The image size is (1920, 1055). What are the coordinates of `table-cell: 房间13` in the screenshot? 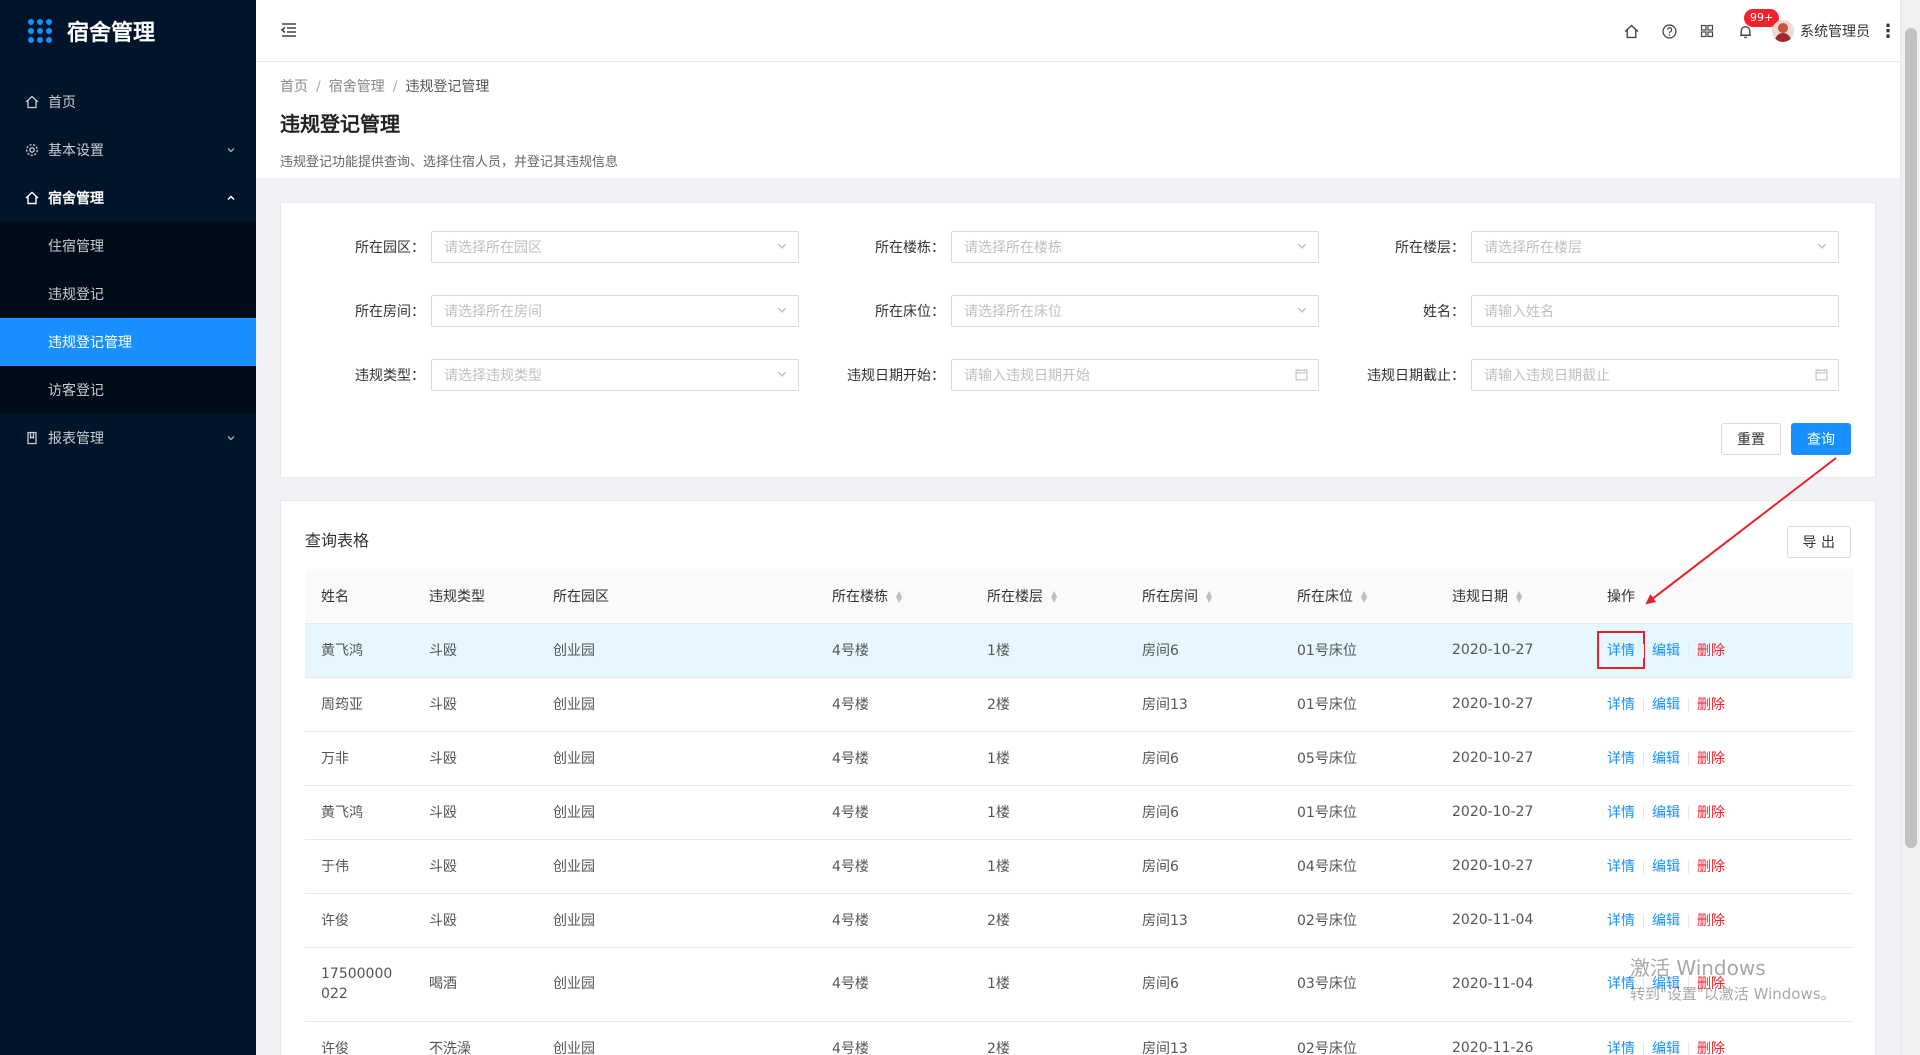 It's located at (1203, 1038).